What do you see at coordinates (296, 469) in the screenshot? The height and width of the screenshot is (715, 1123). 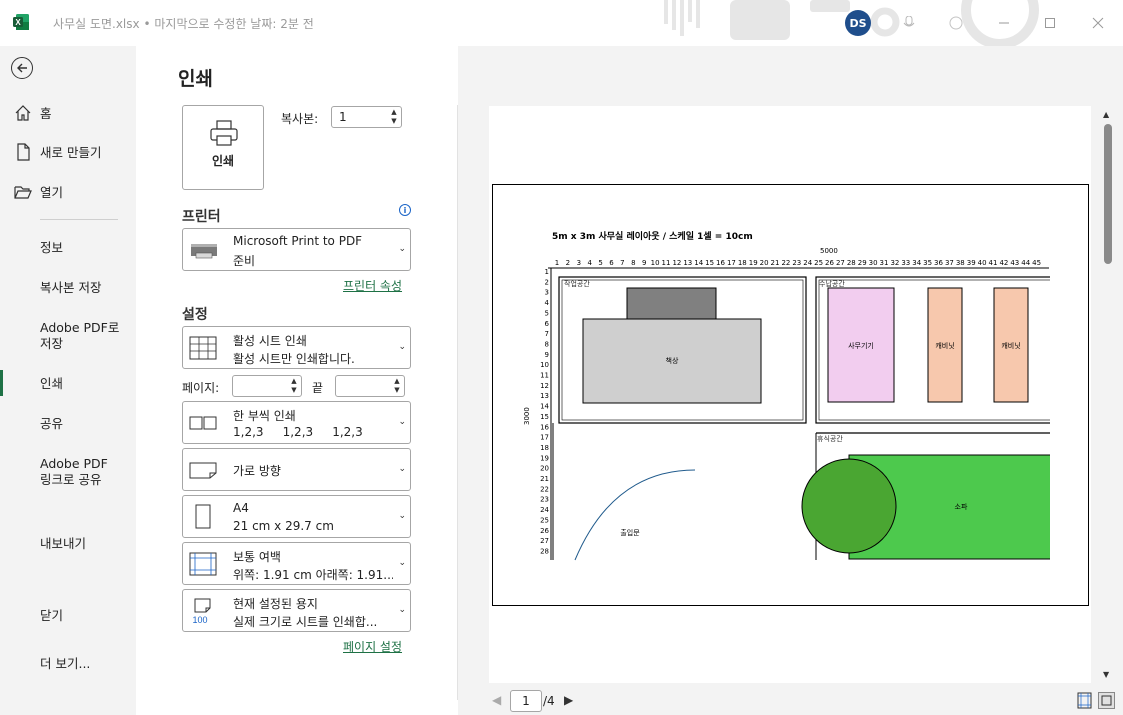 I see `orientation-select: 가로 방향 ⌄` at bounding box center [296, 469].